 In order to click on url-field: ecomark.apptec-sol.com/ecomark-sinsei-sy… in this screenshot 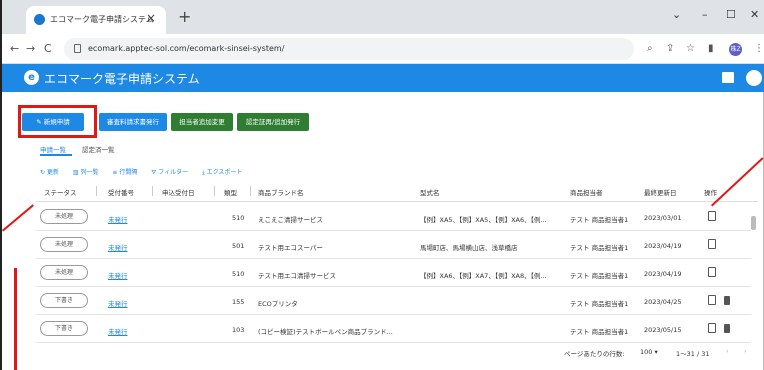, I will do `click(349, 49)`.